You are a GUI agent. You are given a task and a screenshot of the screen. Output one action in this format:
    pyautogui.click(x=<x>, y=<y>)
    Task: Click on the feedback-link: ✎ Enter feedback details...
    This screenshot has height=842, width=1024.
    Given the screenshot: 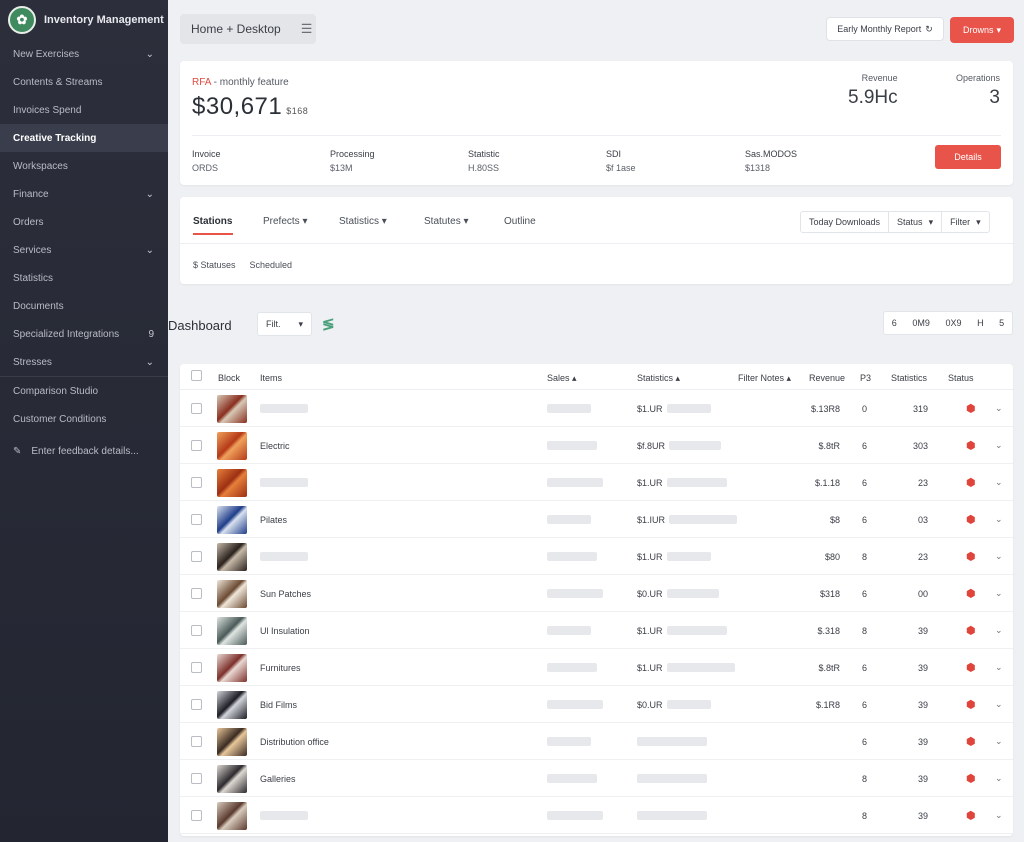 What is the action you would take?
    pyautogui.click(x=84, y=451)
    